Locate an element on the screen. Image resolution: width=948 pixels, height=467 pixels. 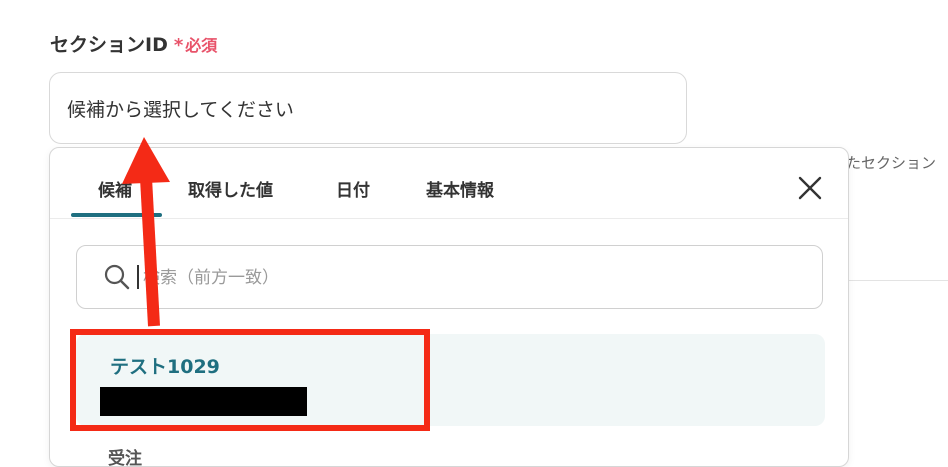
text-caret is located at coordinates (138, 277).